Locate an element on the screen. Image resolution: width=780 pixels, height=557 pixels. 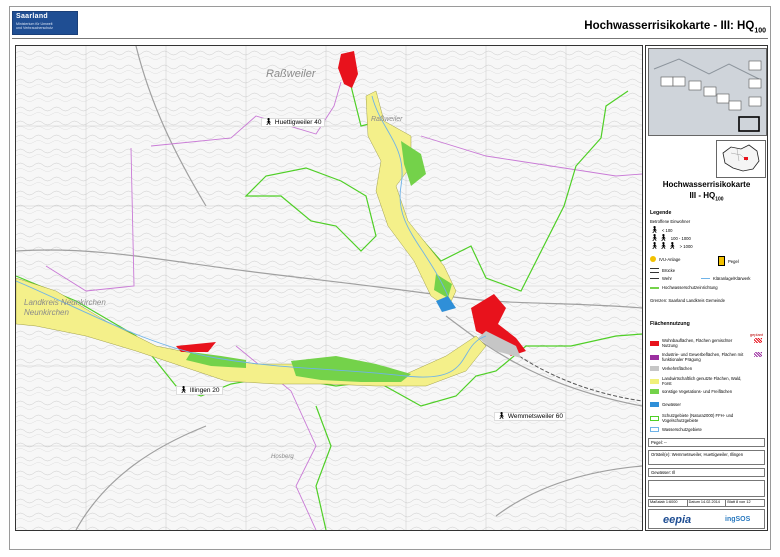
scale-cell: Maßstab 1:6000 is located at coordinates (668, 503).